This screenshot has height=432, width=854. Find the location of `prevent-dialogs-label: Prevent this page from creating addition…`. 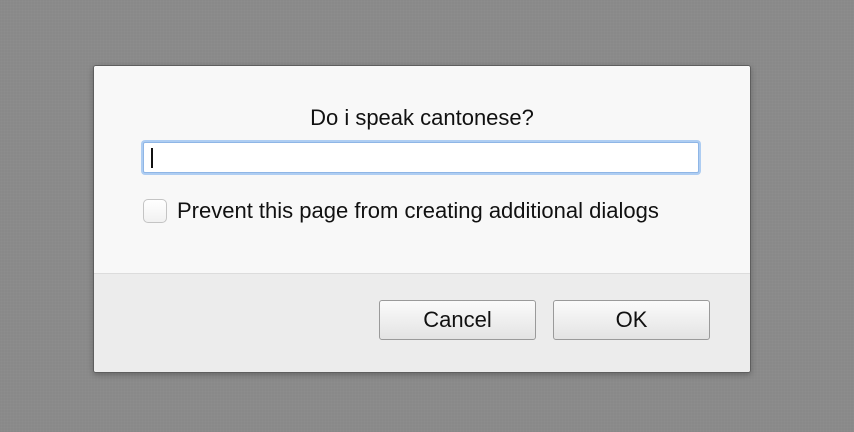

prevent-dialogs-label: Prevent this page from creating addition… is located at coordinates (418, 211).